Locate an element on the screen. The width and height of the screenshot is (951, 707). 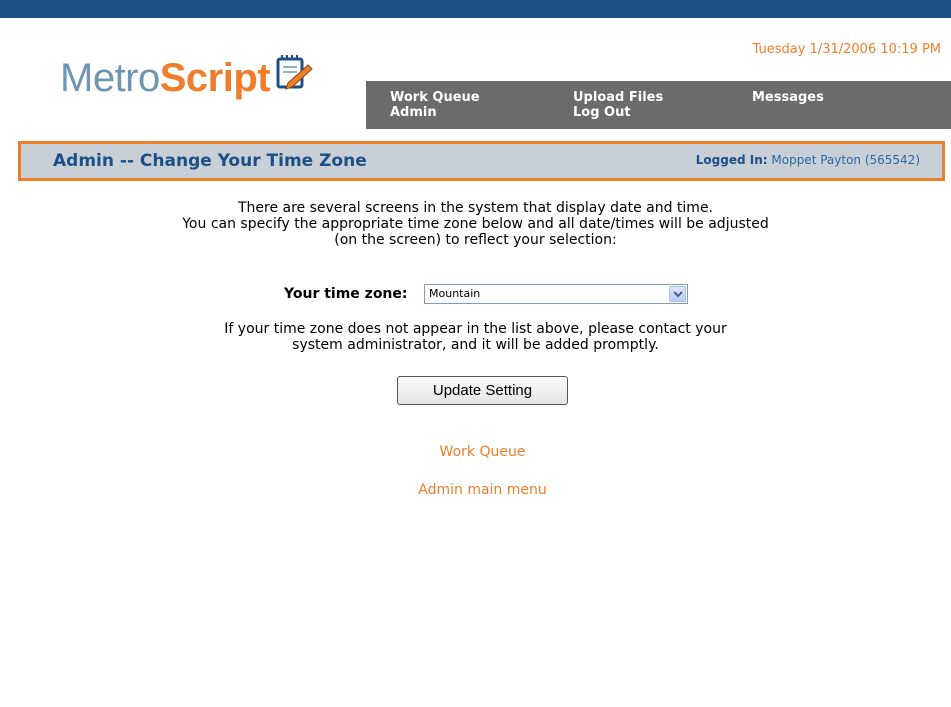
nav-upload-files: Upload Files is located at coordinates (618, 97).